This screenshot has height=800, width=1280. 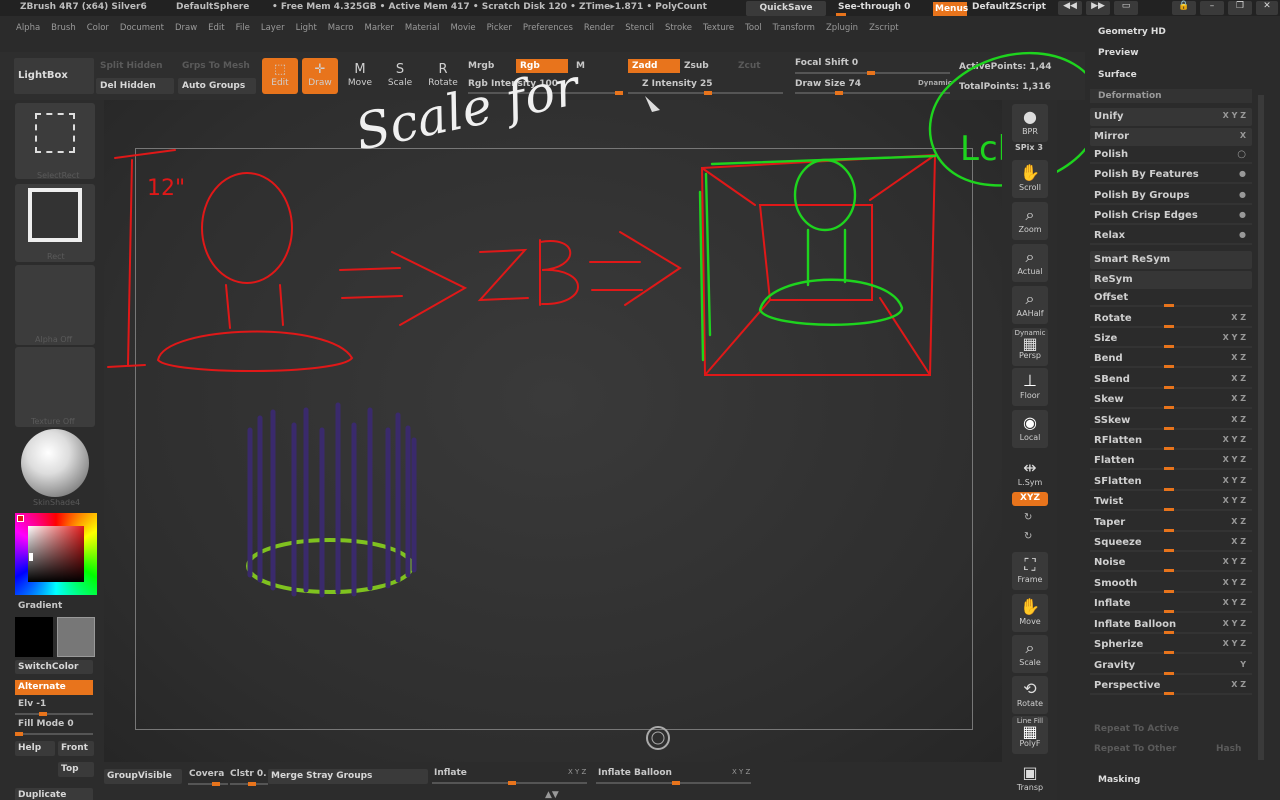 What do you see at coordinates (1171, 645) in the screenshot?
I see `deform-spherize: Spherize X Y Z` at bounding box center [1171, 645].